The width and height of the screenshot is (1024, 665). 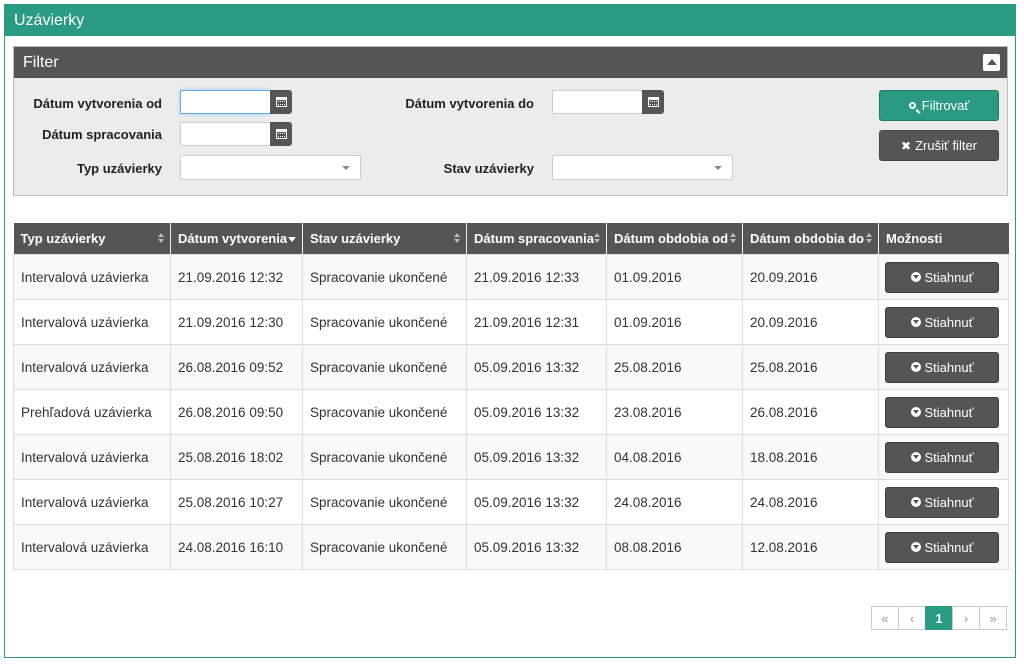 I want to click on cell-period-to: 24.08.2016, so click(x=810, y=502).